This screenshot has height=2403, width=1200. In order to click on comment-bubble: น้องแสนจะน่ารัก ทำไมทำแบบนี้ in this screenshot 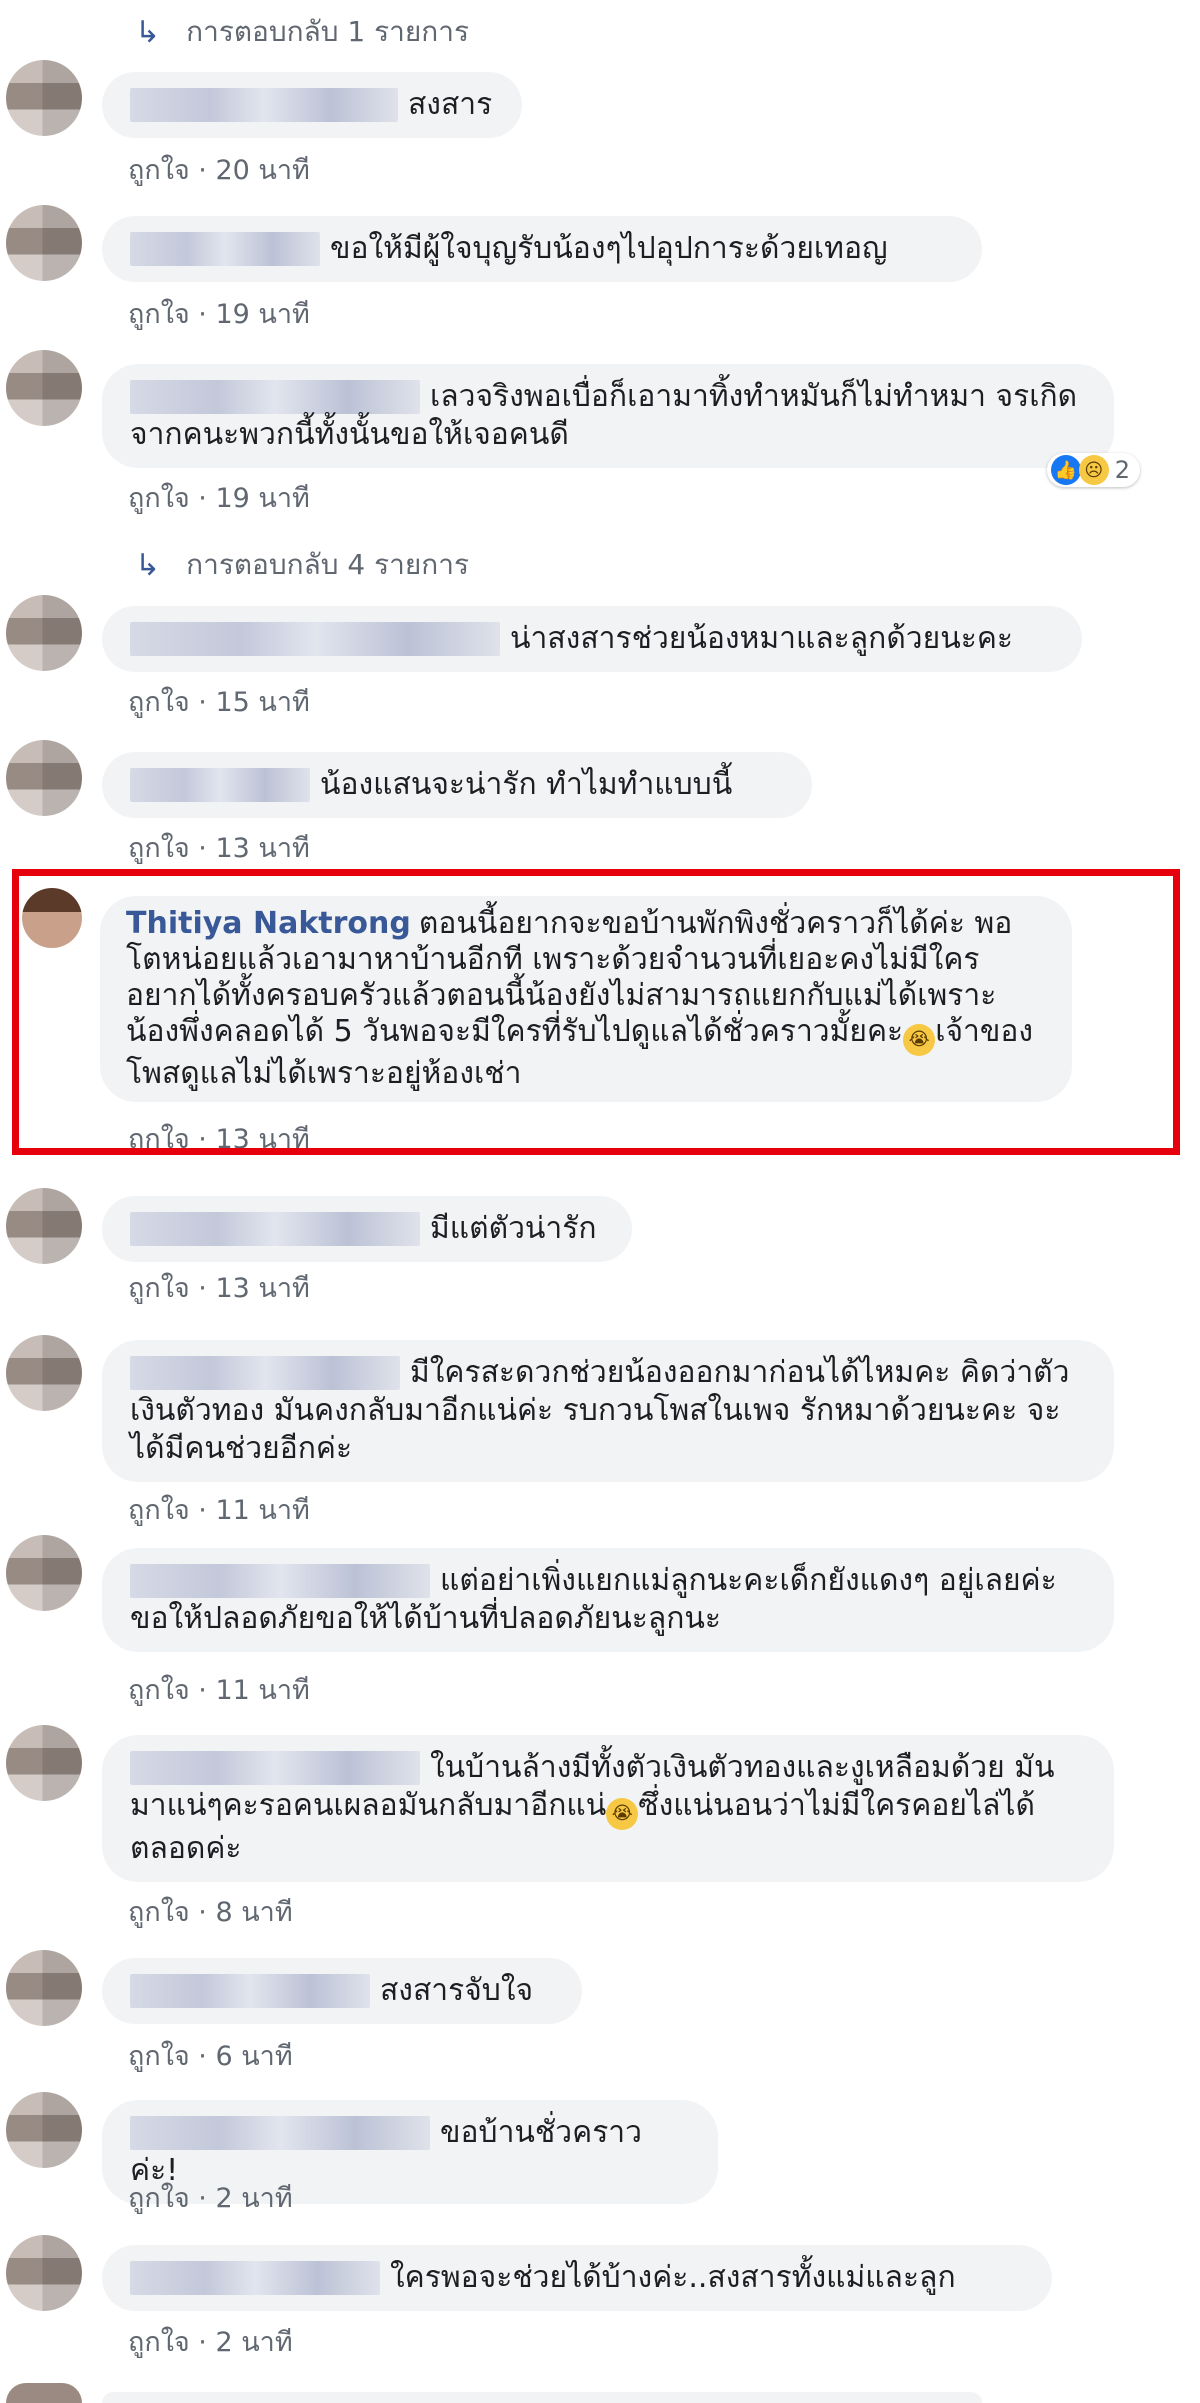, I will do `click(457, 785)`.